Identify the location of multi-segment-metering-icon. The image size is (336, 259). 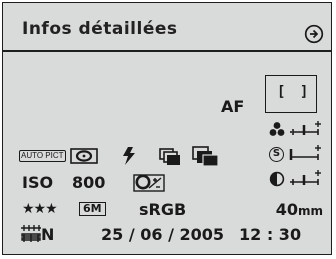
(84, 156).